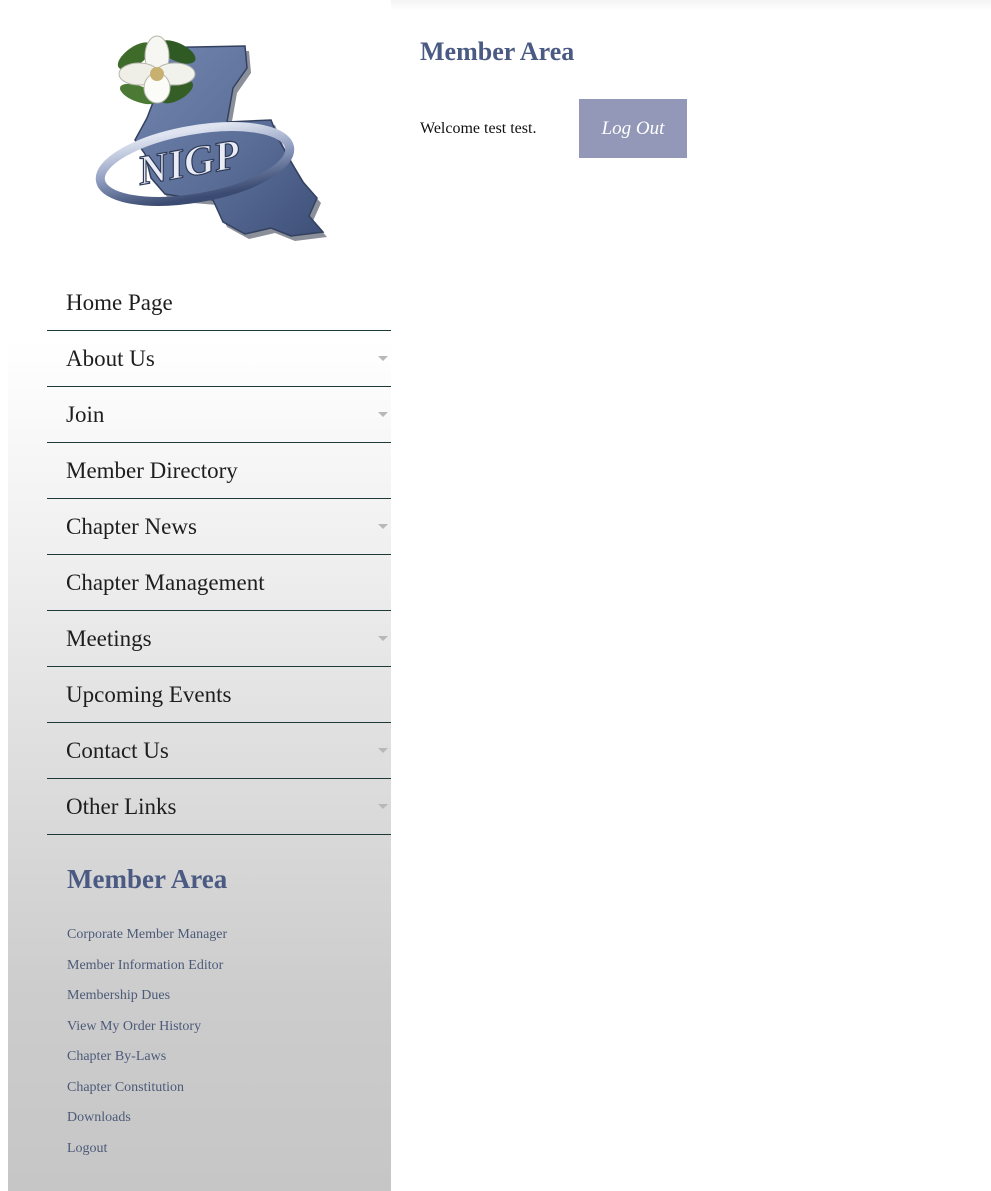 Image resolution: width=991 pixels, height=1191 pixels. Describe the element at coordinates (633, 128) in the screenshot. I see `log-out-button: Log Out` at that location.